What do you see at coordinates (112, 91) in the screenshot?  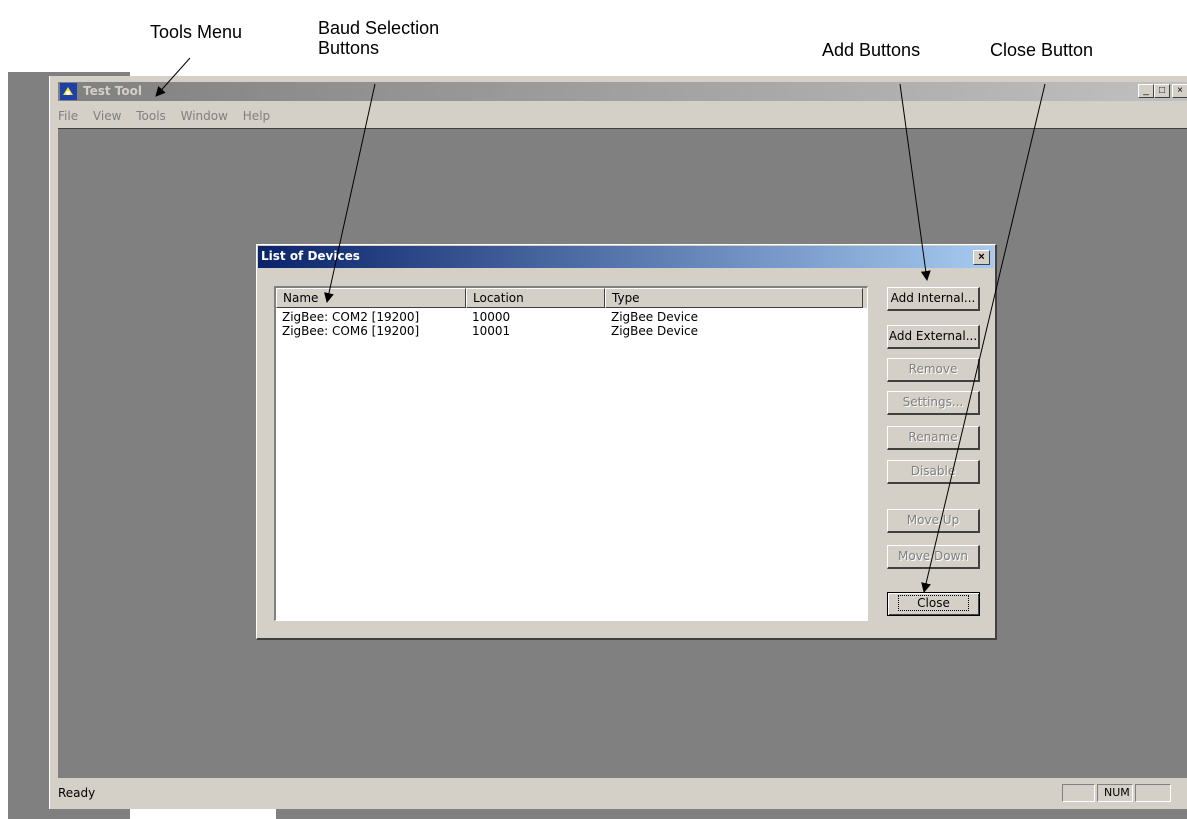 I see `app-title: Test Tool` at bounding box center [112, 91].